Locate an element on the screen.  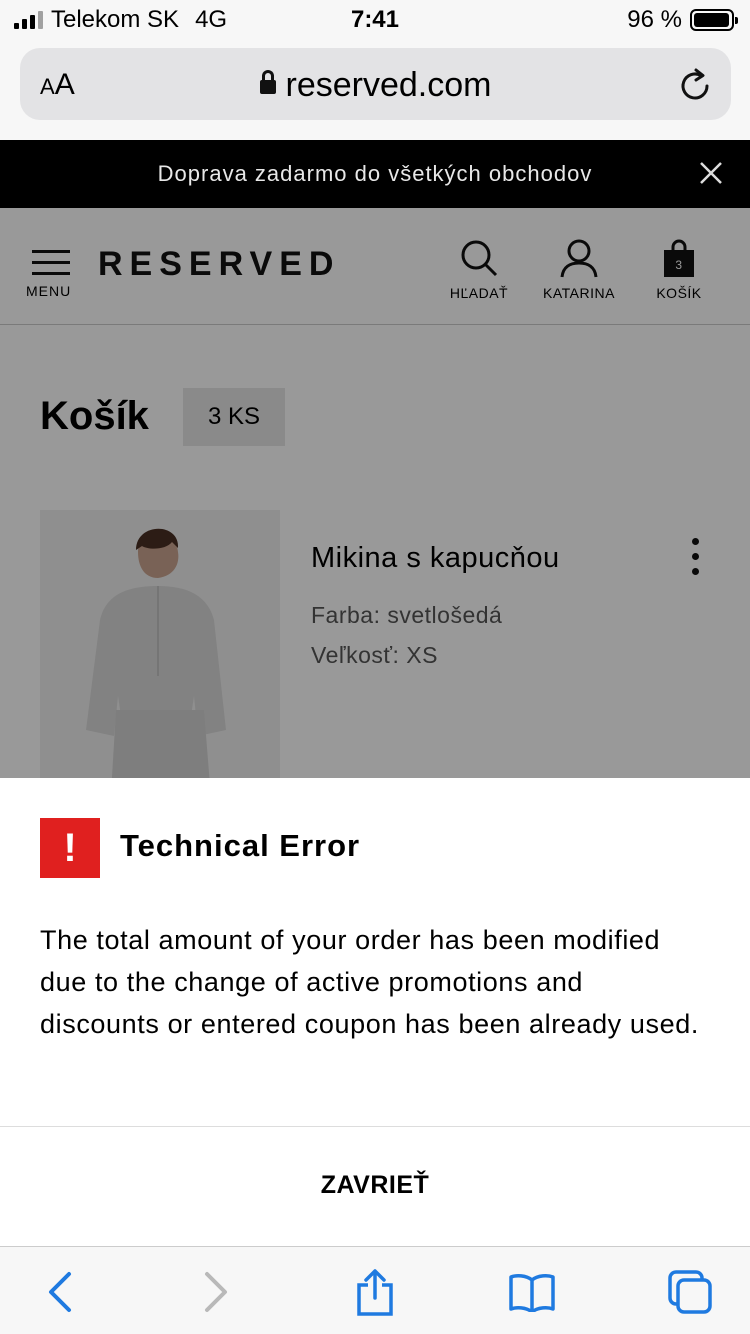
error-title: Technical Error is located at coordinates (240, 845).